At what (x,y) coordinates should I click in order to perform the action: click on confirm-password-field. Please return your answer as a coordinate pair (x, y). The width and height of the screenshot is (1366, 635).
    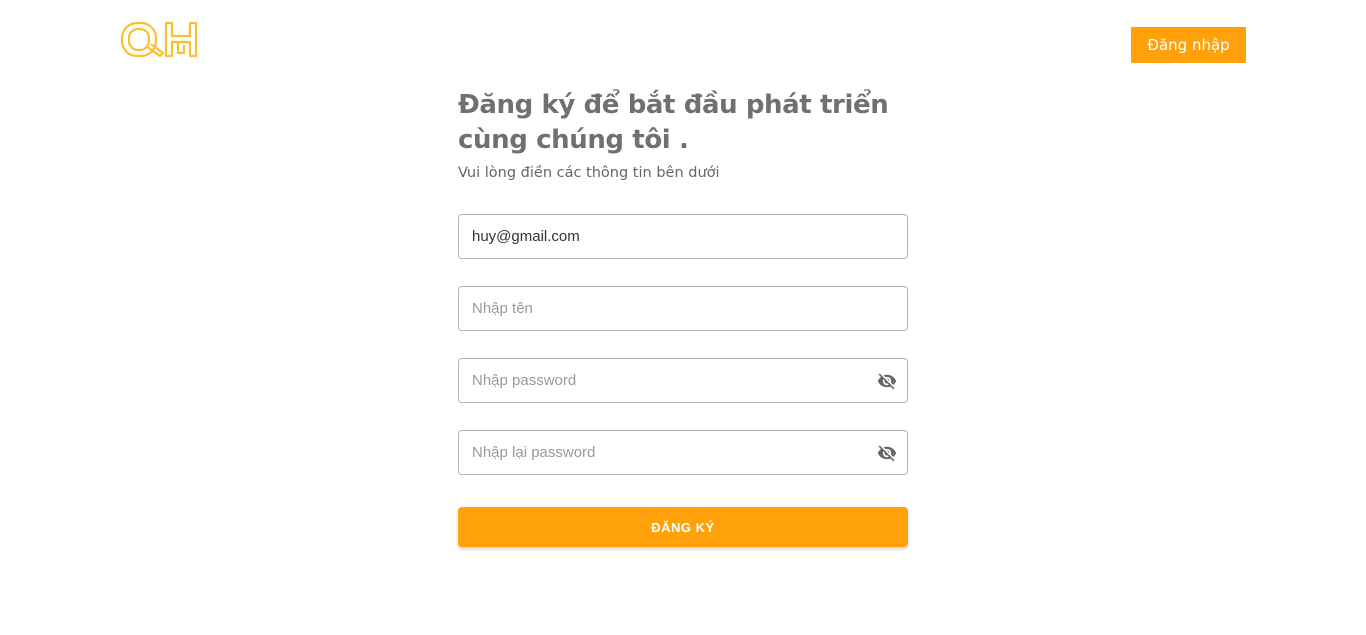
    Looking at the image, I should click on (683, 452).